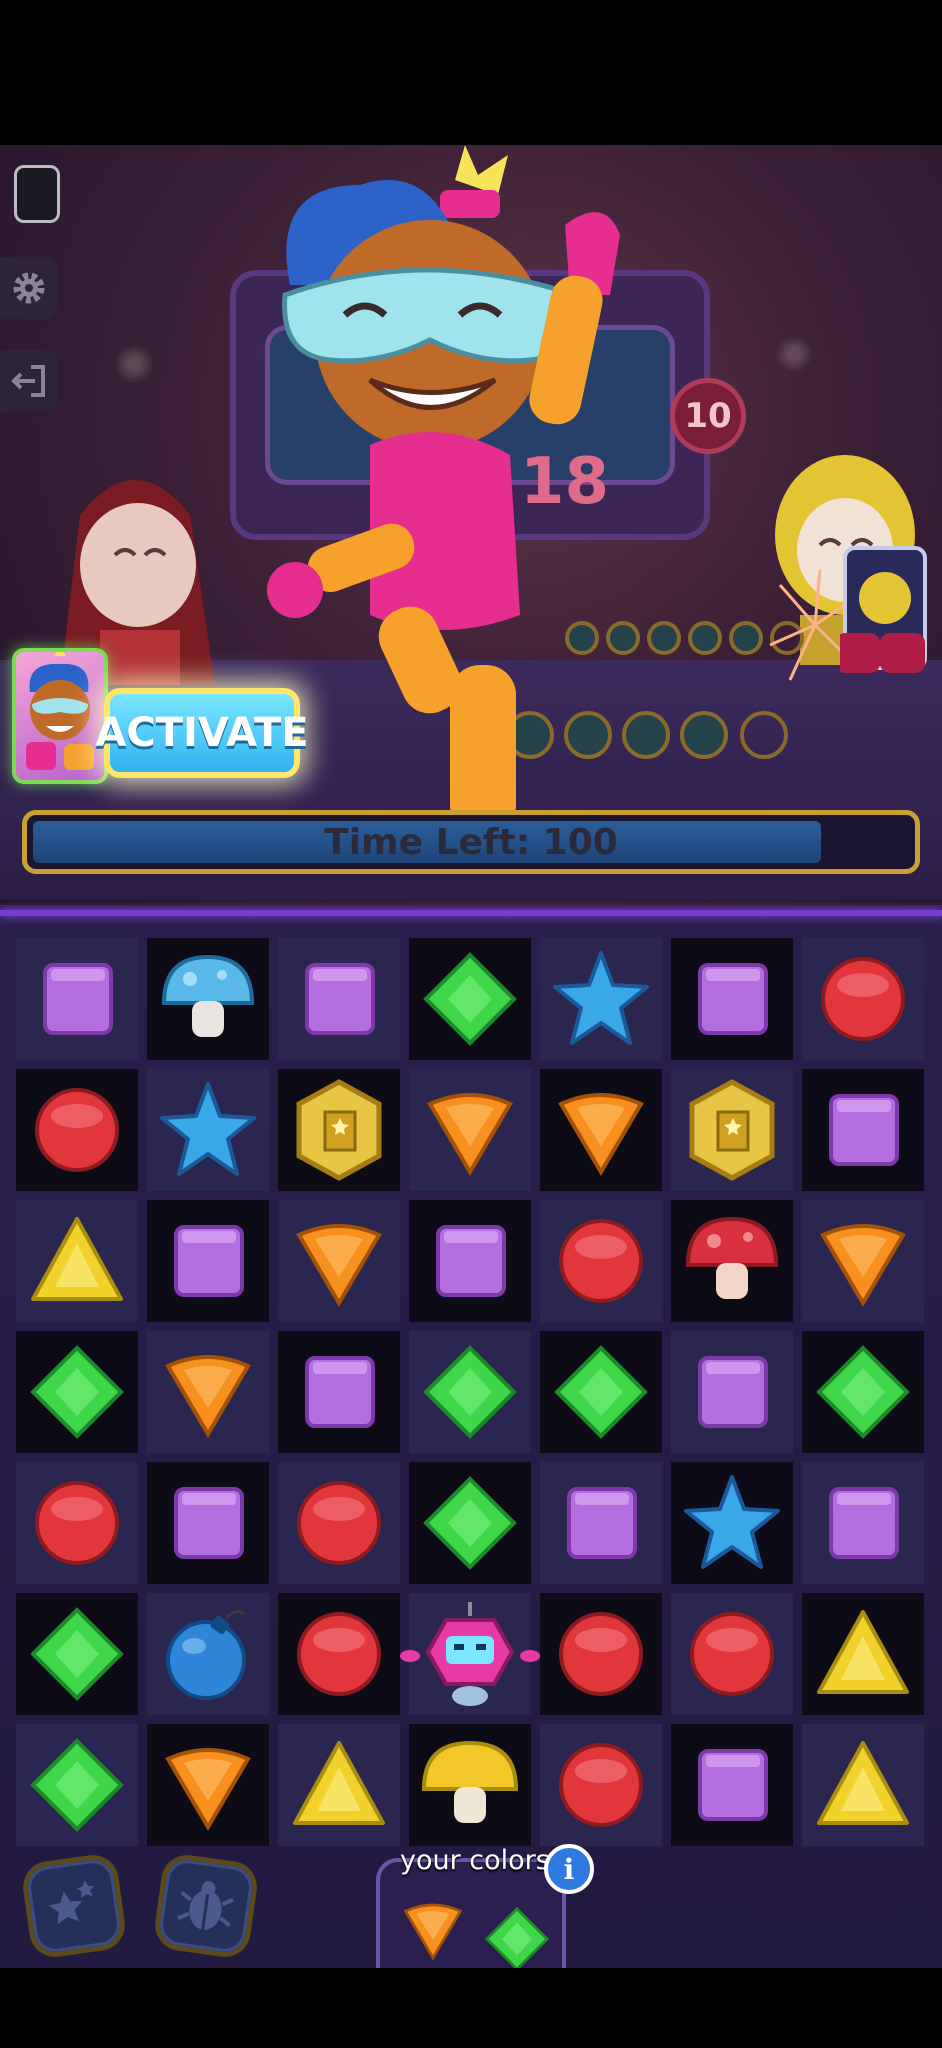  I want to click on activate-button: ACTIVATE, so click(202, 733).